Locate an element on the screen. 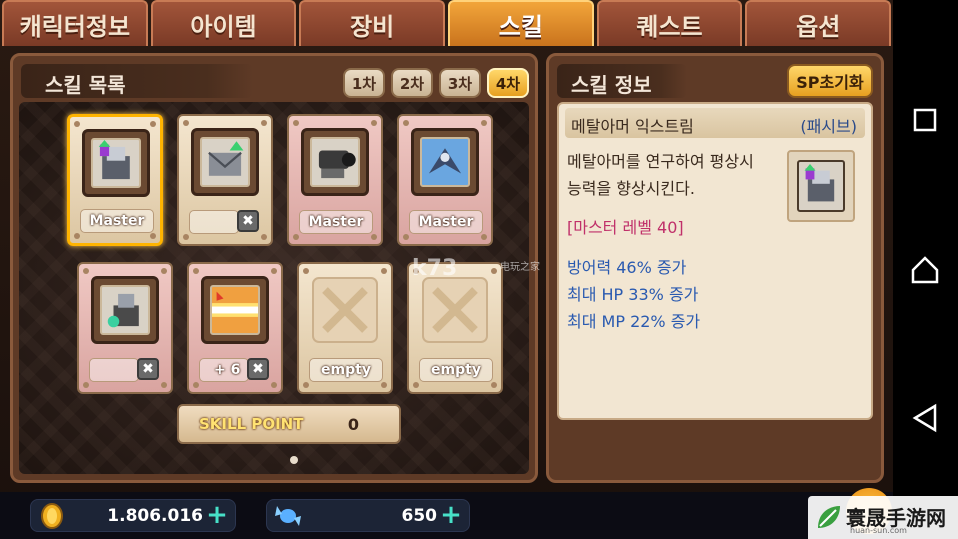 Image resolution: width=958 pixels, height=539 pixels. effect-line: 최대 MP 22% 증가 is located at coordinates (634, 321).